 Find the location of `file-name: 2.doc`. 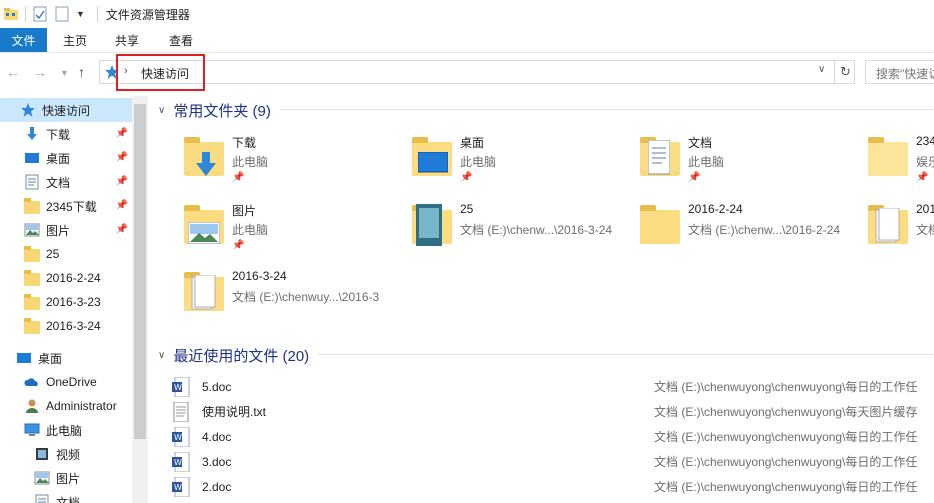

file-name: 2.doc is located at coordinates (217, 486).